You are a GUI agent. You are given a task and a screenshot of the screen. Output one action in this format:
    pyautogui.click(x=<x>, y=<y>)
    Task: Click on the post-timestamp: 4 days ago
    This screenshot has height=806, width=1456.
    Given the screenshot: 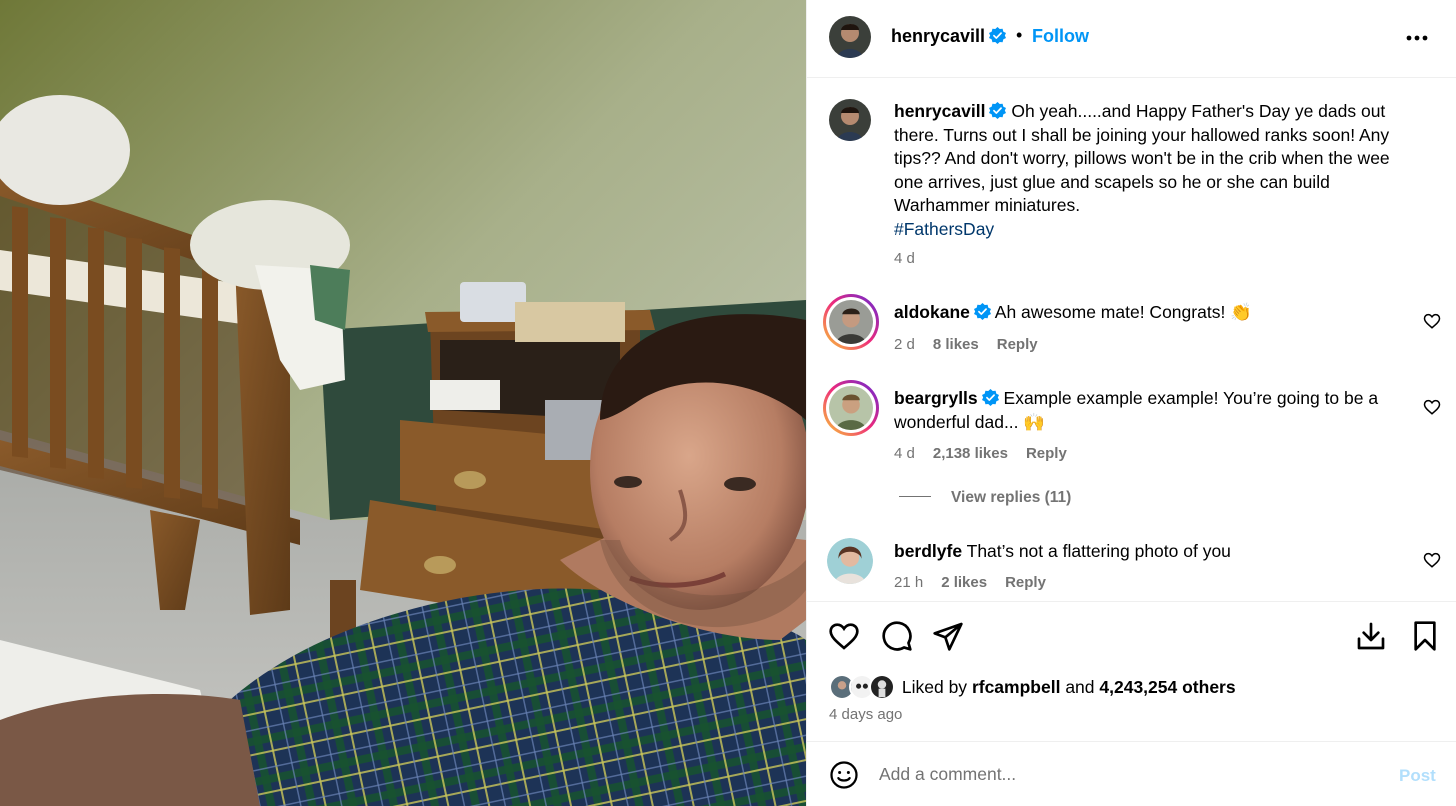 What is the action you would take?
    pyautogui.click(x=866, y=714)
    